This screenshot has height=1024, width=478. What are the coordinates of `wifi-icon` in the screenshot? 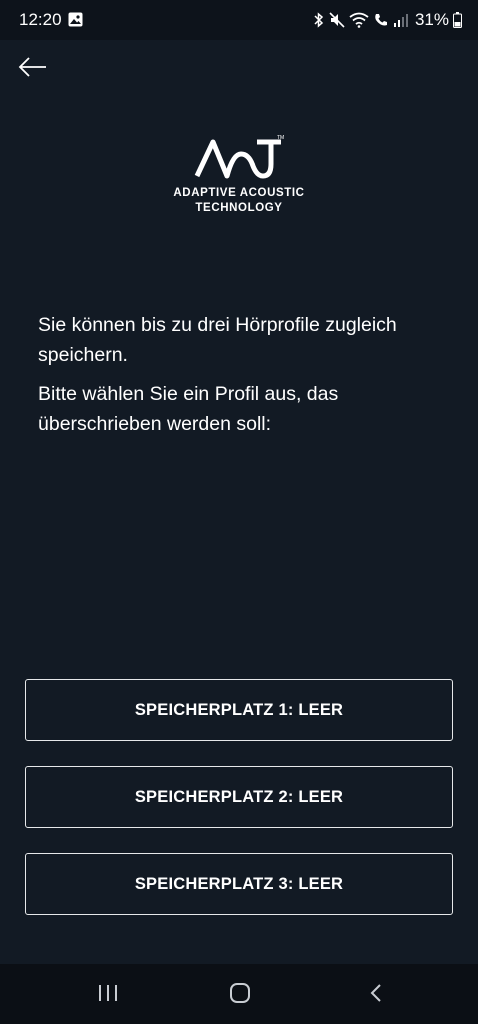 It's located at (359, 20).